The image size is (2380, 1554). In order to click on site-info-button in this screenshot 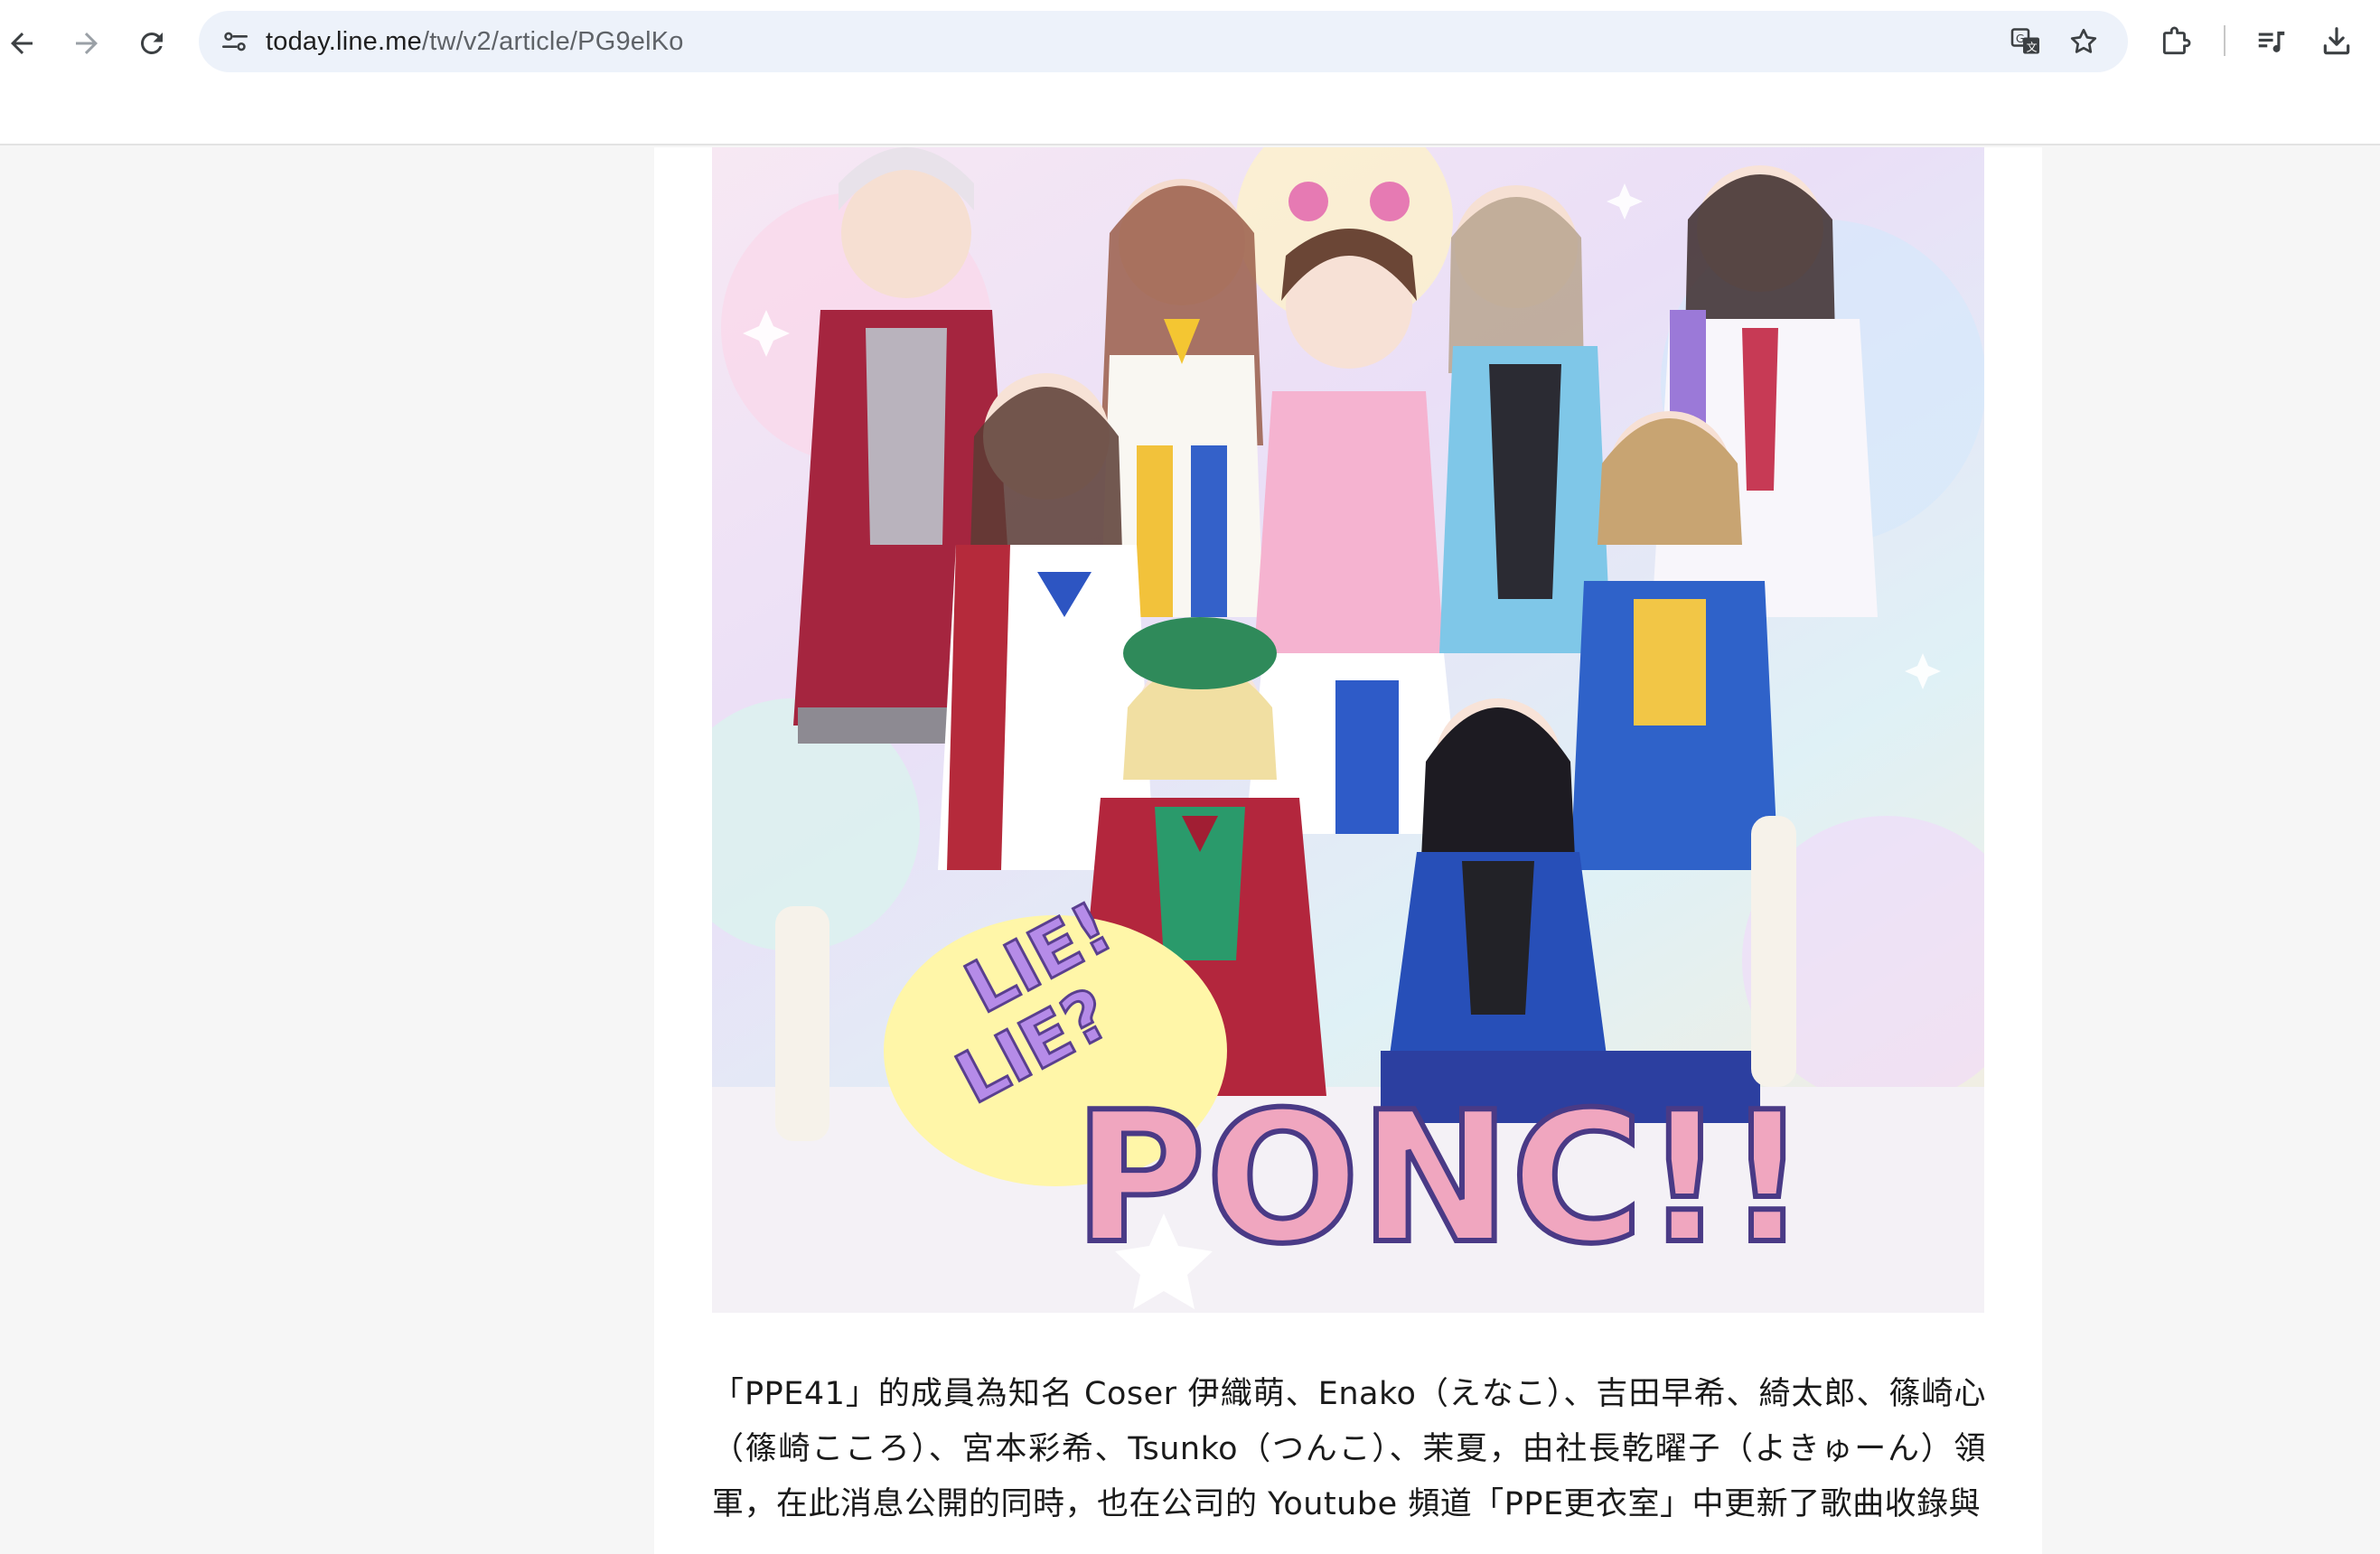, I will do `click(235, 41)`.